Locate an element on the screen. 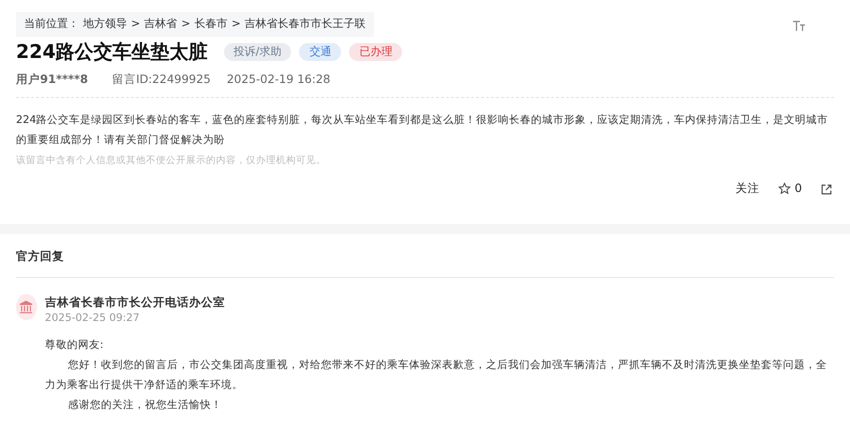  breadcrumb-link: 吉林省长春市市长王子联 is located at coordinates (305, 24).